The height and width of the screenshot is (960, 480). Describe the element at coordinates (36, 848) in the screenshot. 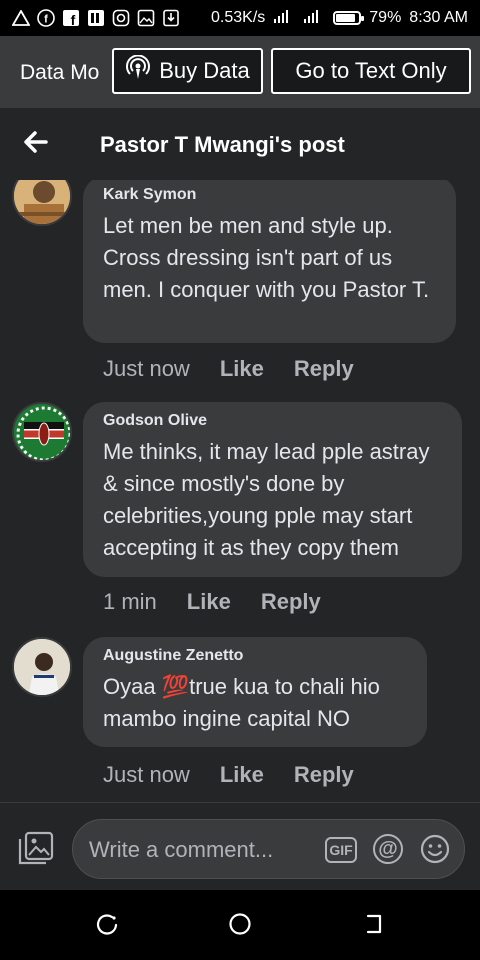

I see `add-photo-icon` at that location.